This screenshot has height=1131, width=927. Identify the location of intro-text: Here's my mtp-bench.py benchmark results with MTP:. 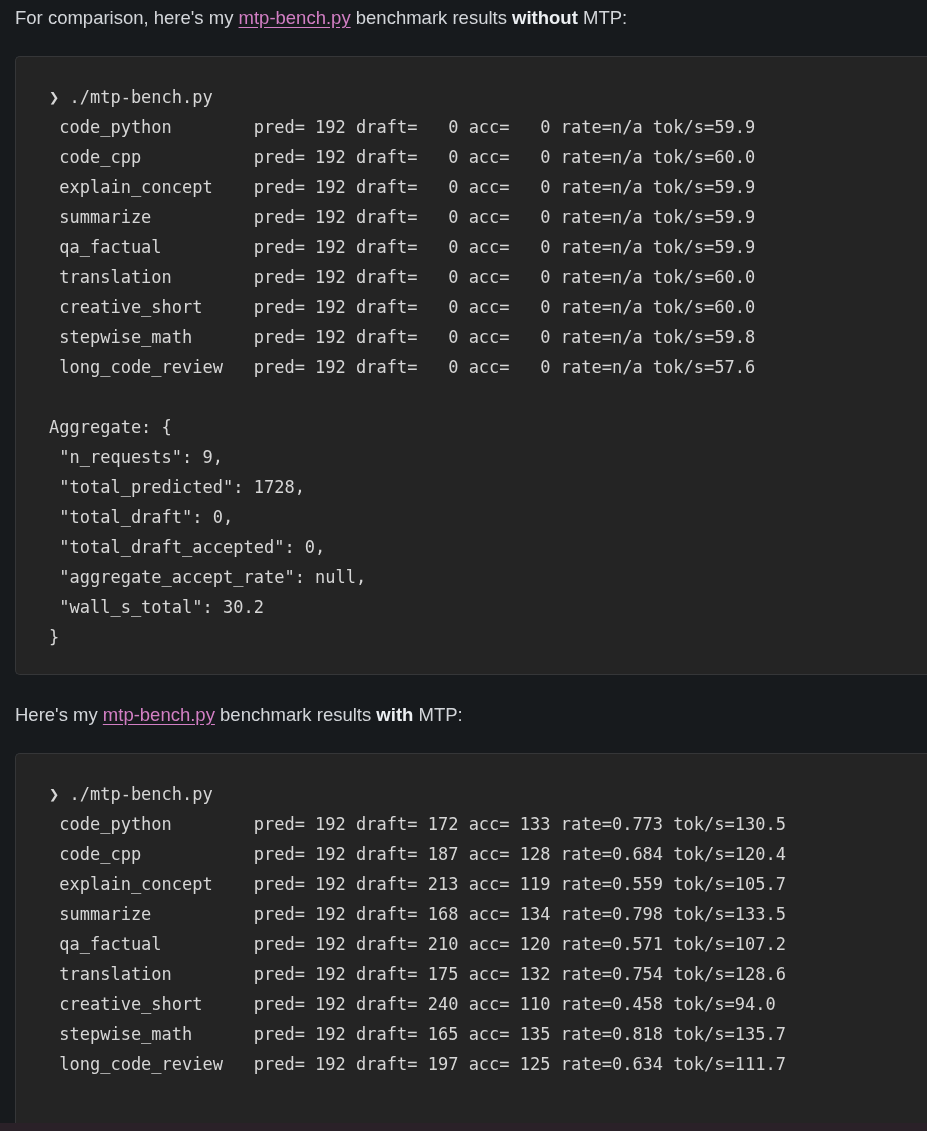
(239, 715).